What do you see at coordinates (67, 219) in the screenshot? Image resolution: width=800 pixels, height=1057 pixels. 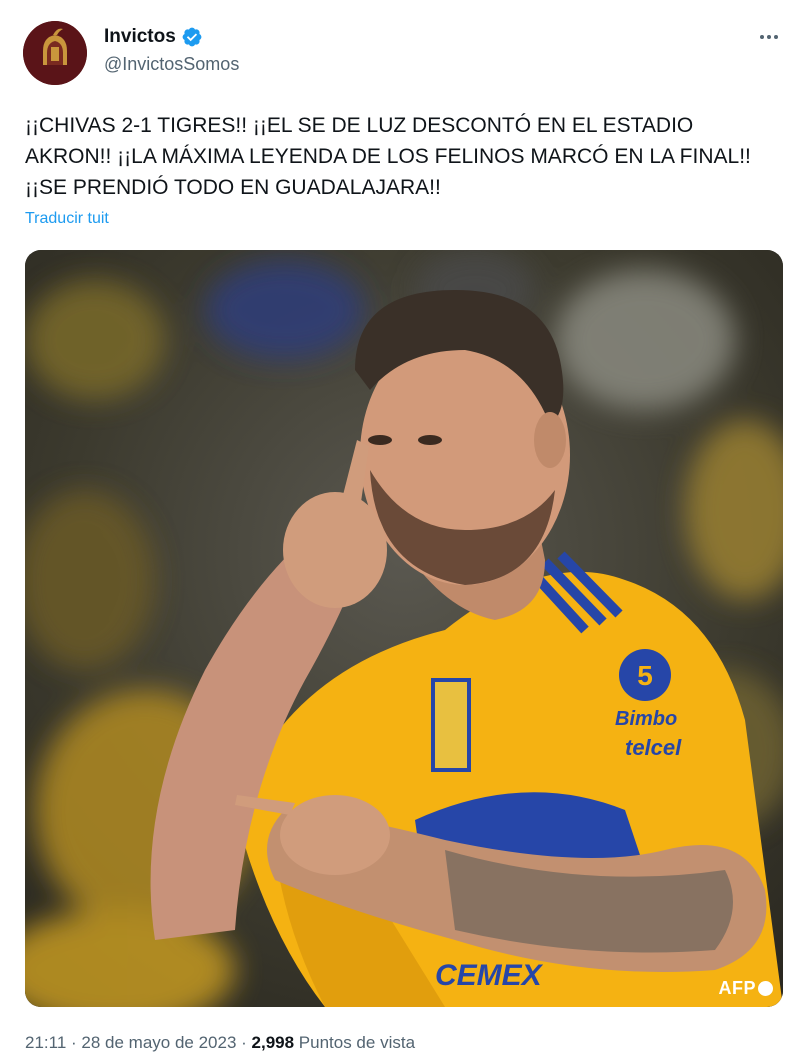 I see `translate-tweet-link: Traducir tuit` at bounding box center [67, 219].